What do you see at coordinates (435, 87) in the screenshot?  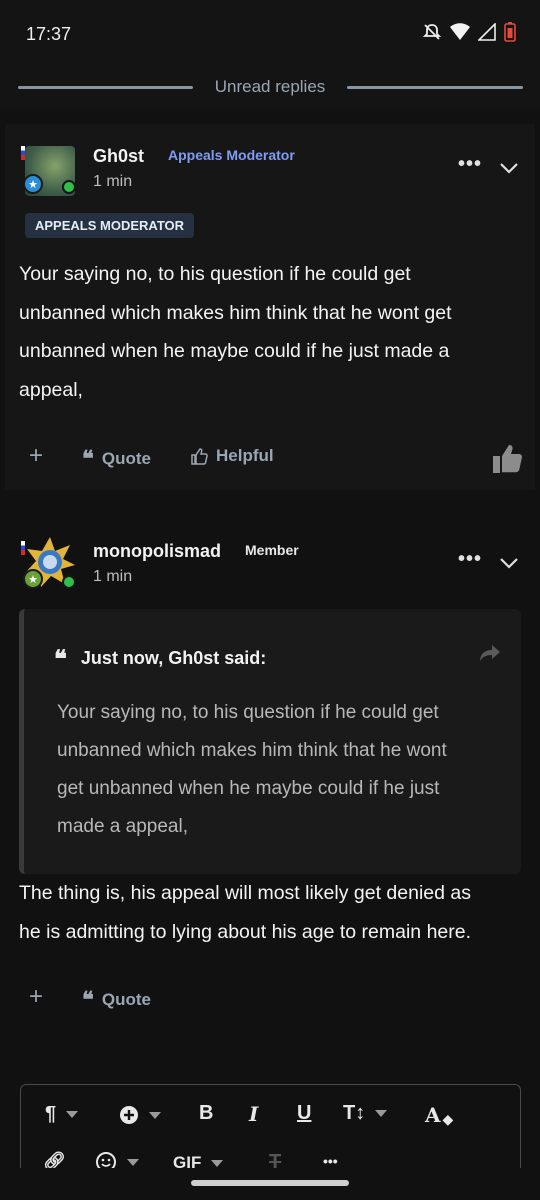 I see `divider-line-right` at bounding box center [435, 87].